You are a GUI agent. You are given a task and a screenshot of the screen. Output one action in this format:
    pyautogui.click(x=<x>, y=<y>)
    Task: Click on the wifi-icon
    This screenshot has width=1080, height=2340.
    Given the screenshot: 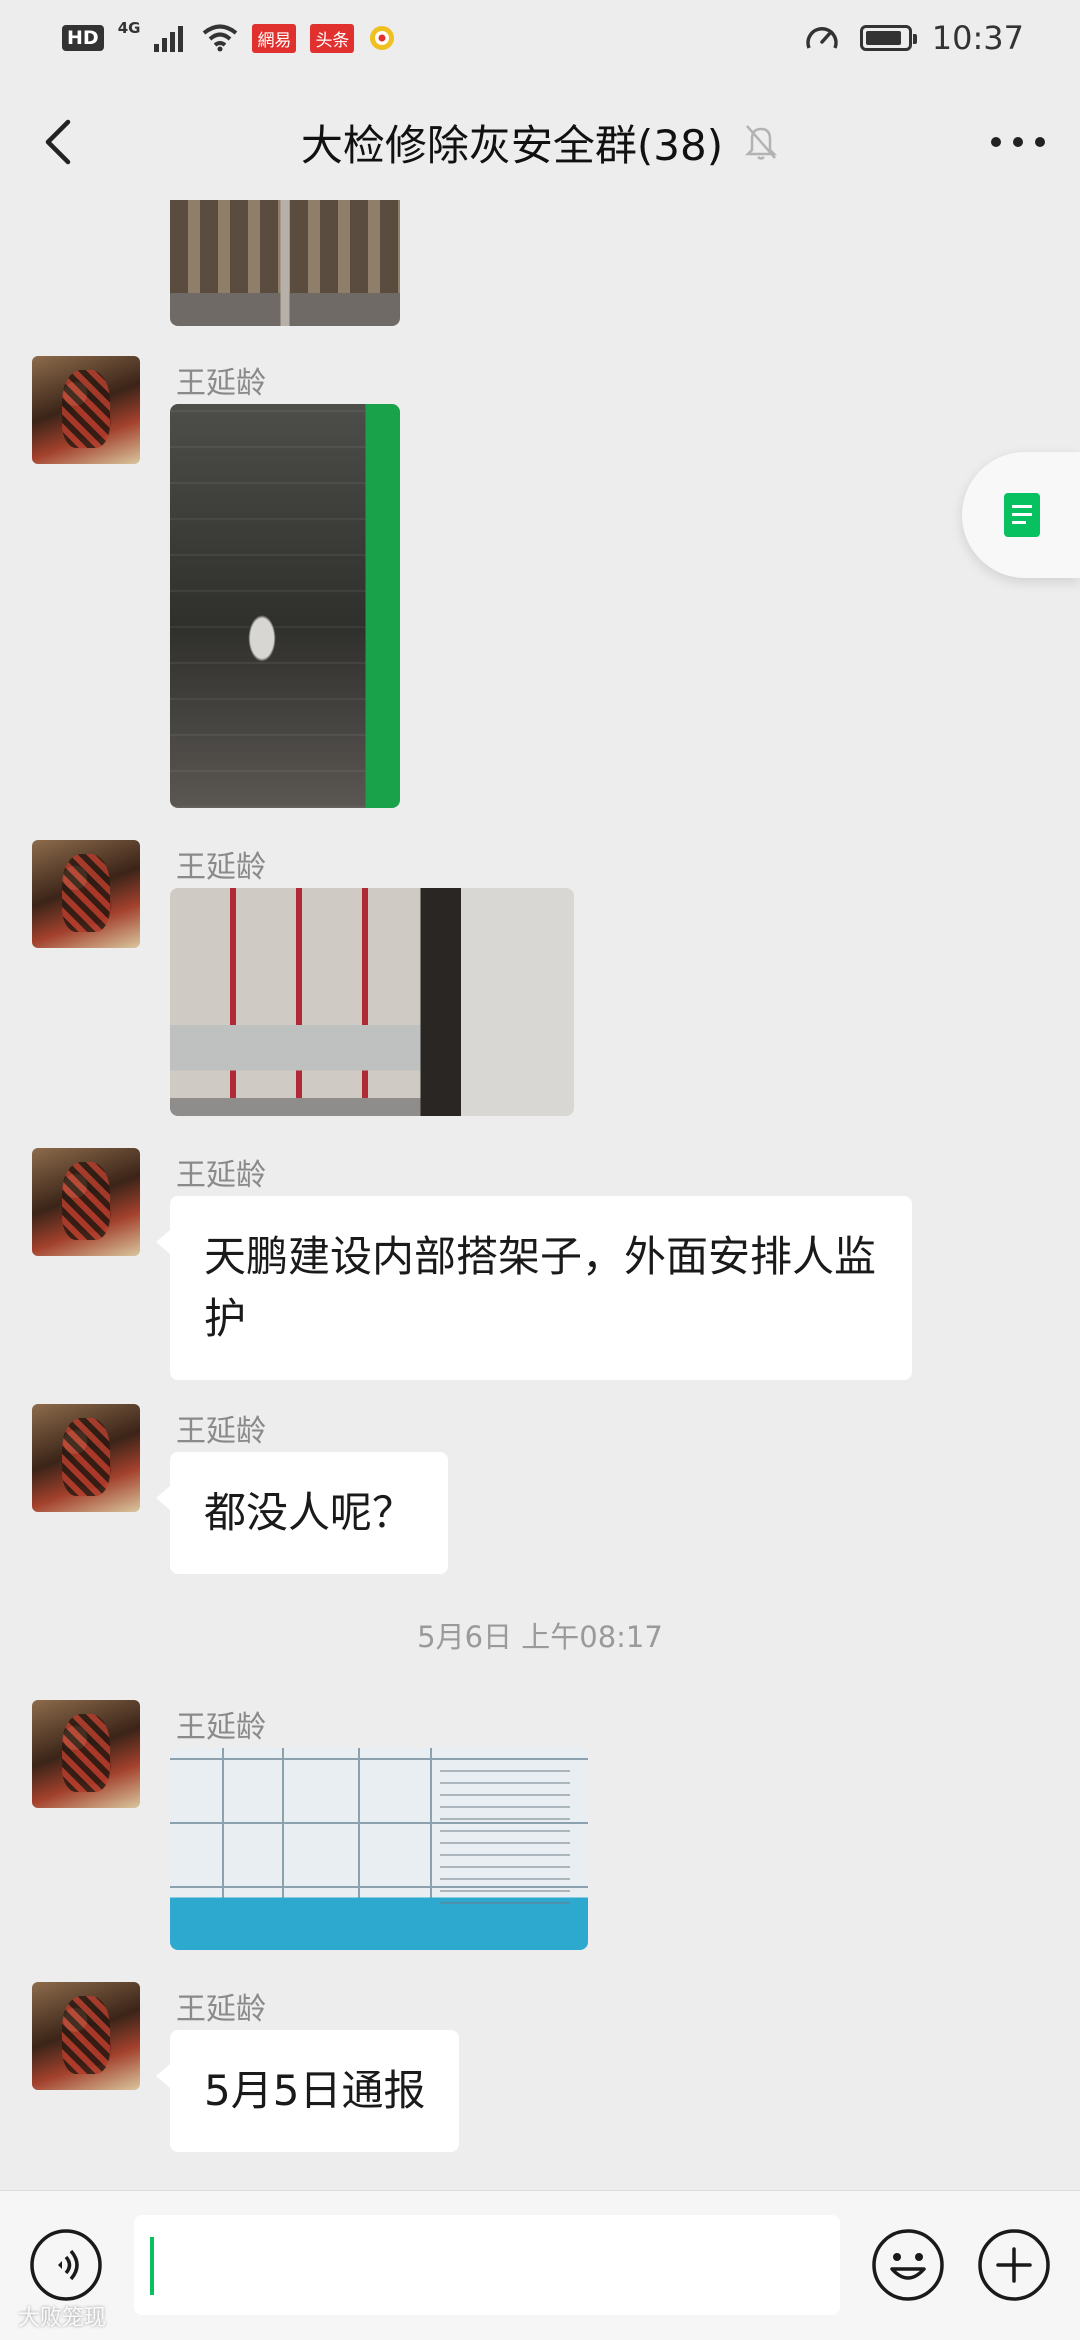 What is the action you would take?
    pyautogui.click(x=220, y=38)
    